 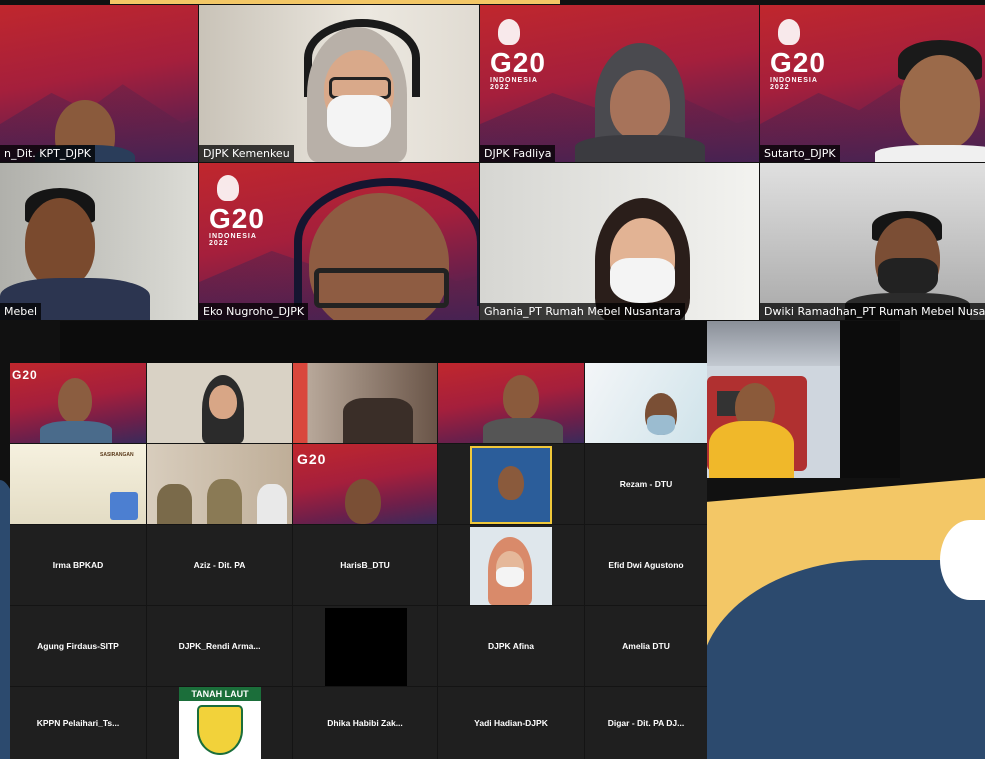 I want to click on slide-title: SASIRANGAN, so click(x=117, y=455).